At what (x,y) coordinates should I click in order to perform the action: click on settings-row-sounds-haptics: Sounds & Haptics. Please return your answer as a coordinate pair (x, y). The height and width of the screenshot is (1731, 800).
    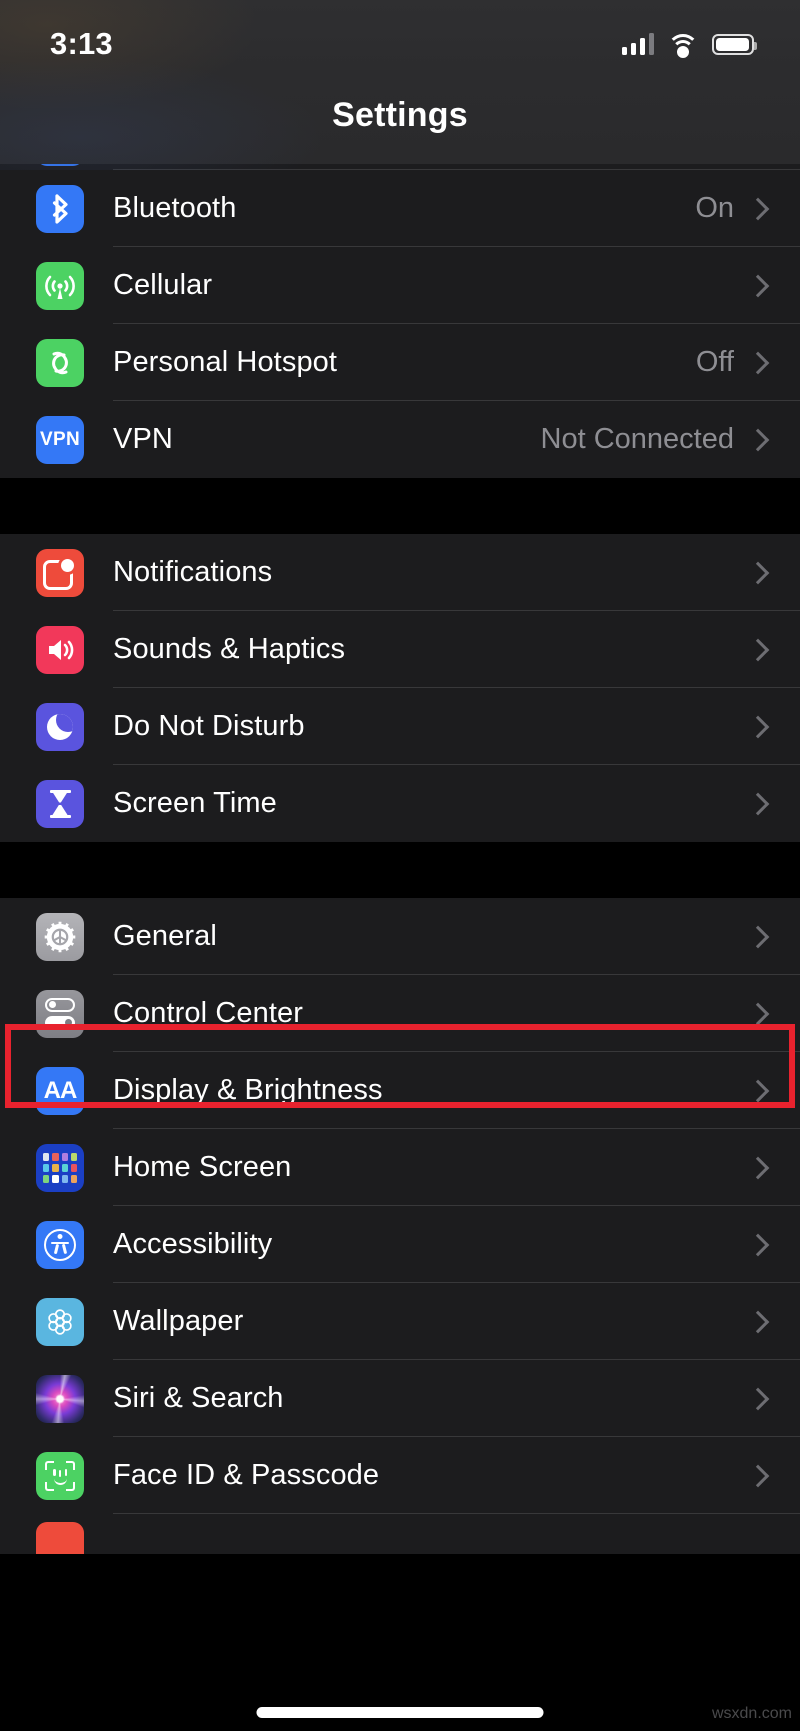
    Looking at the image, I should click on (400, 649).